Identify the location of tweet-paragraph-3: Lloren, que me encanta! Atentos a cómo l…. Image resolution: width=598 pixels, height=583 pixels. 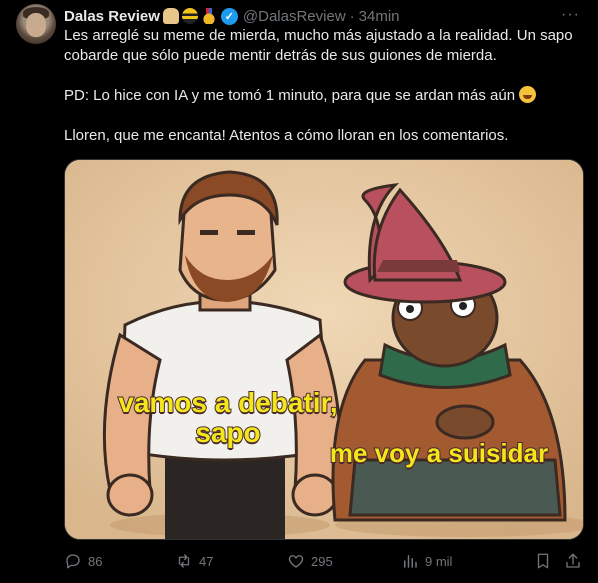
(286, 135).